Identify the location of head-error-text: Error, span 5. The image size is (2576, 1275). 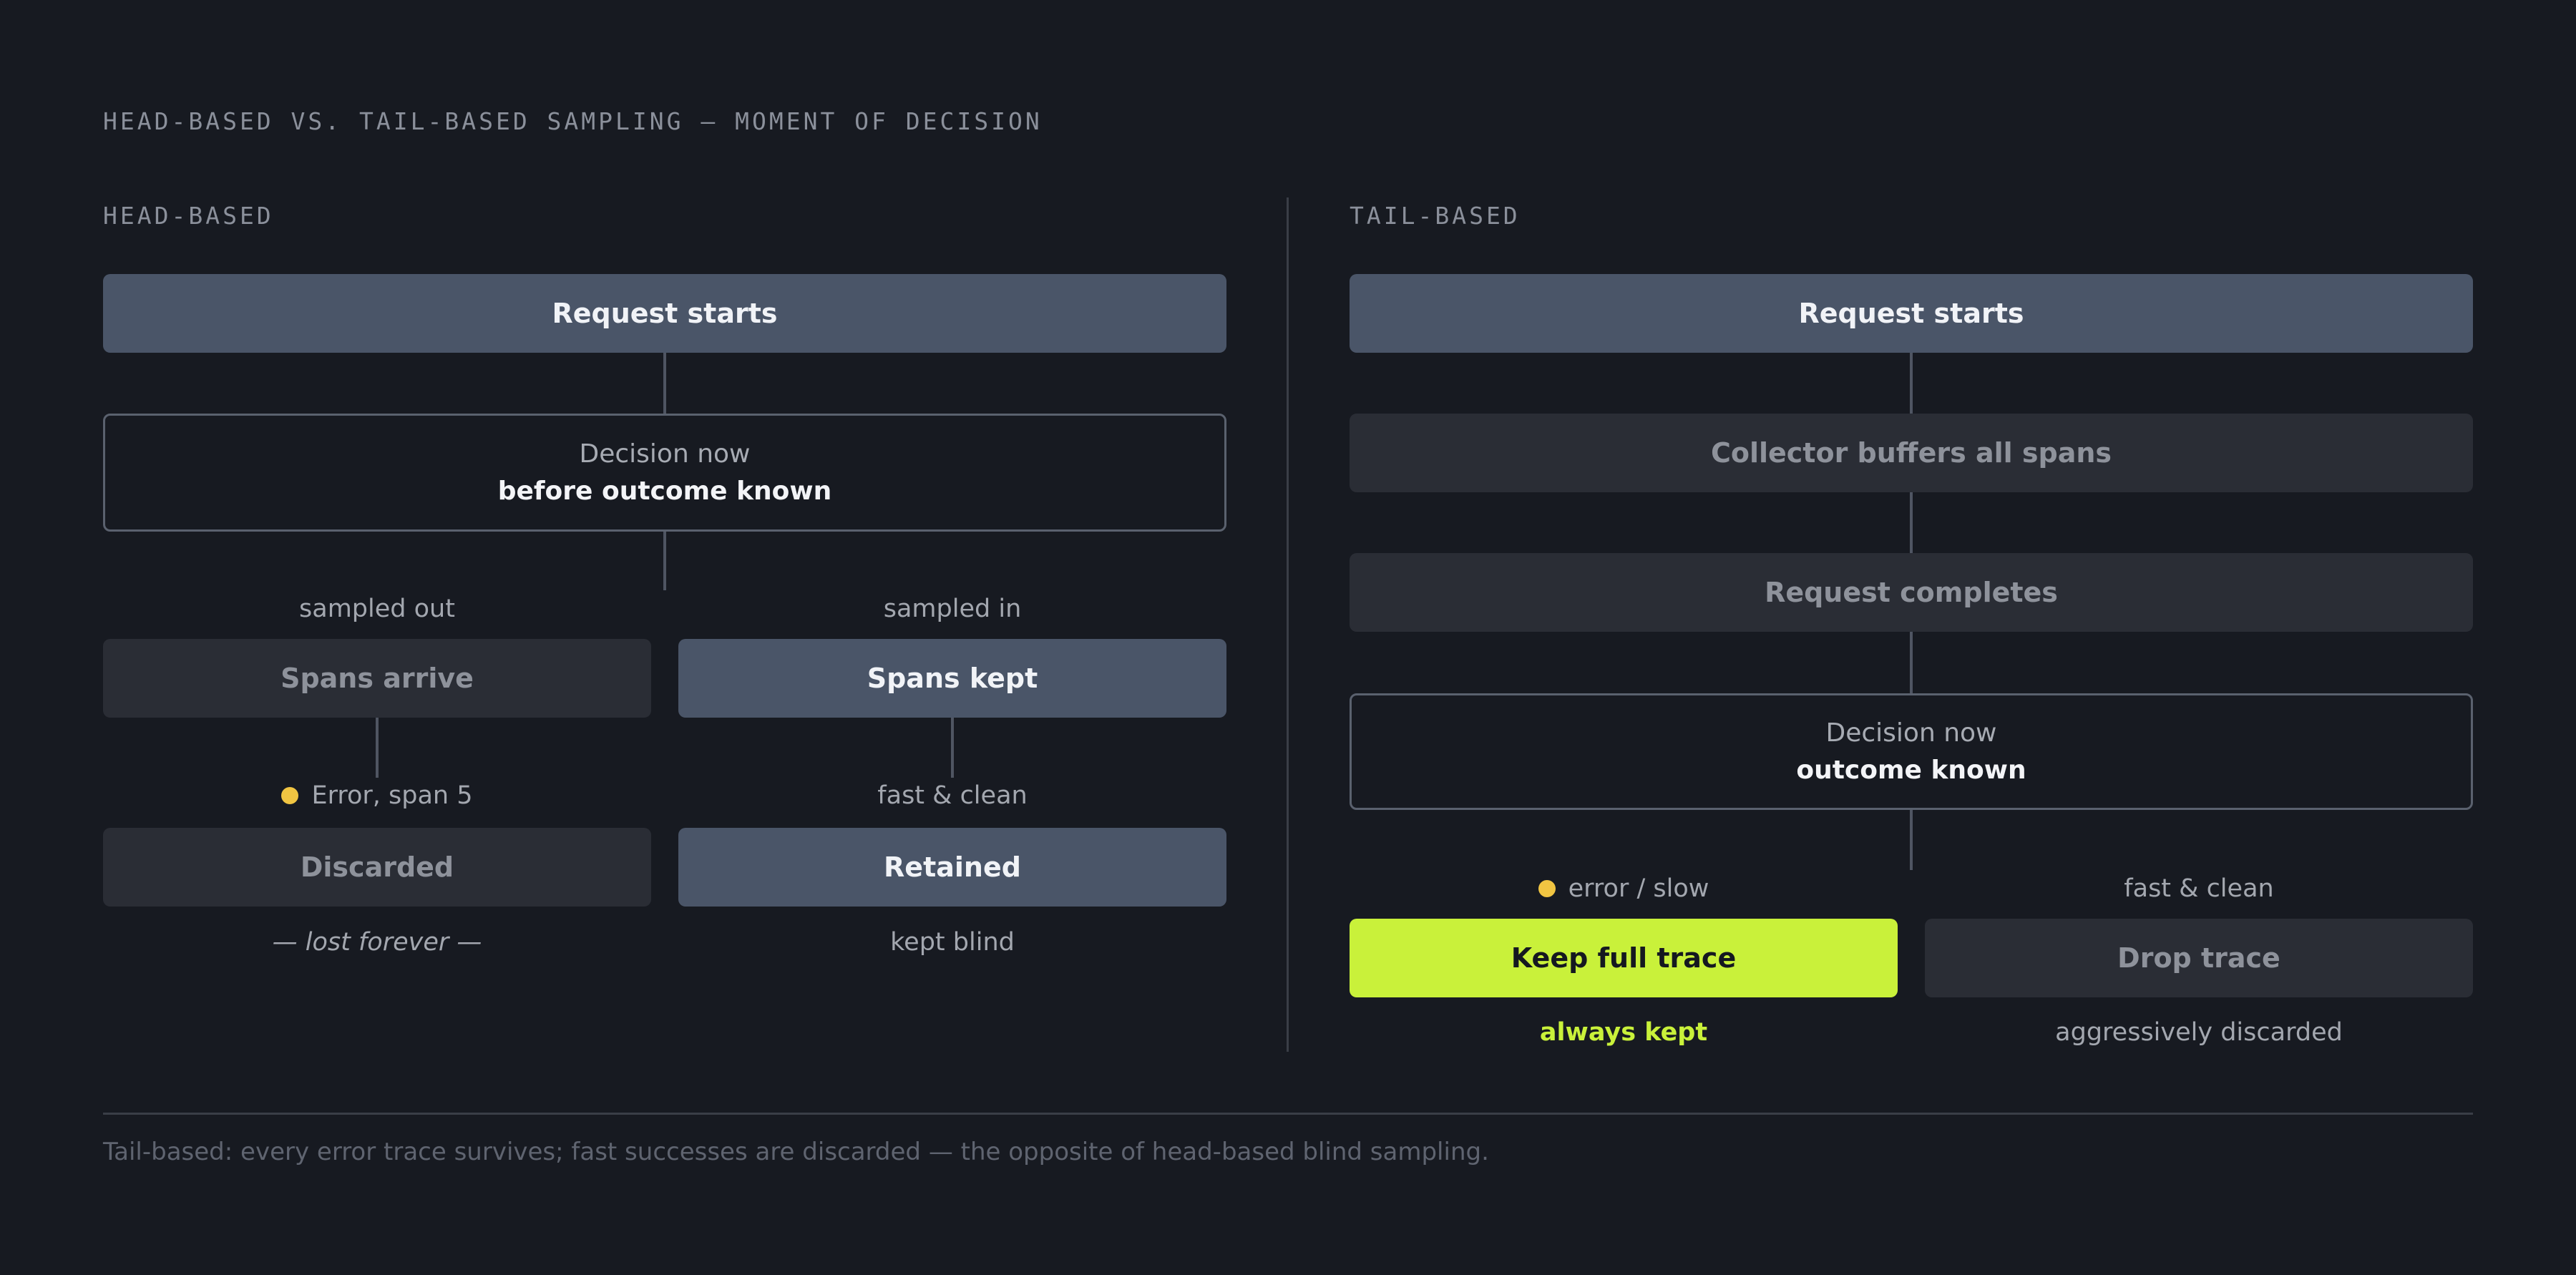
(392, 795).